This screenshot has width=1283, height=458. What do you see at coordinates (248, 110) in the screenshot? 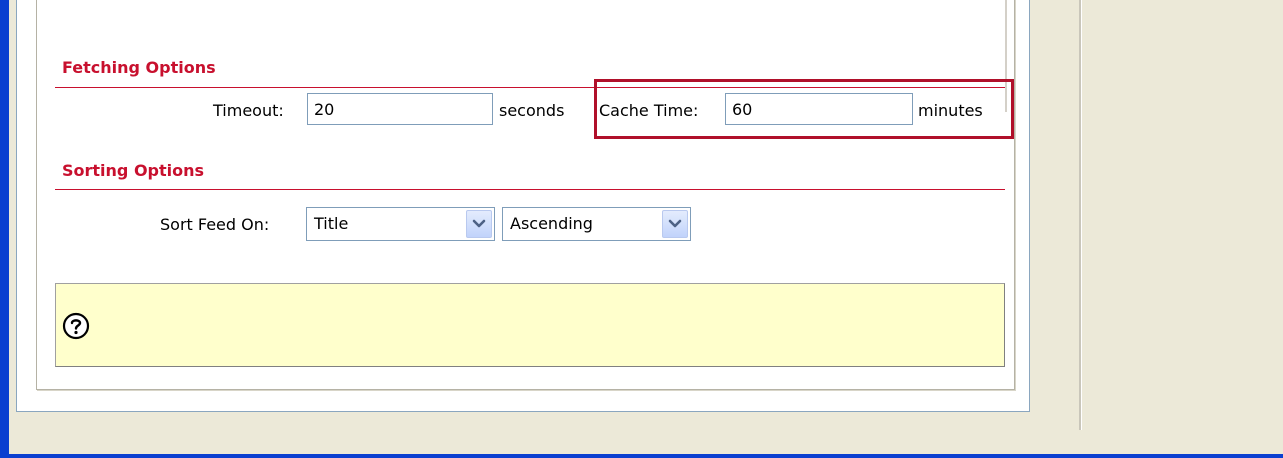
I see `timeout-label: Timeout:` at bounding box center [248, 110].